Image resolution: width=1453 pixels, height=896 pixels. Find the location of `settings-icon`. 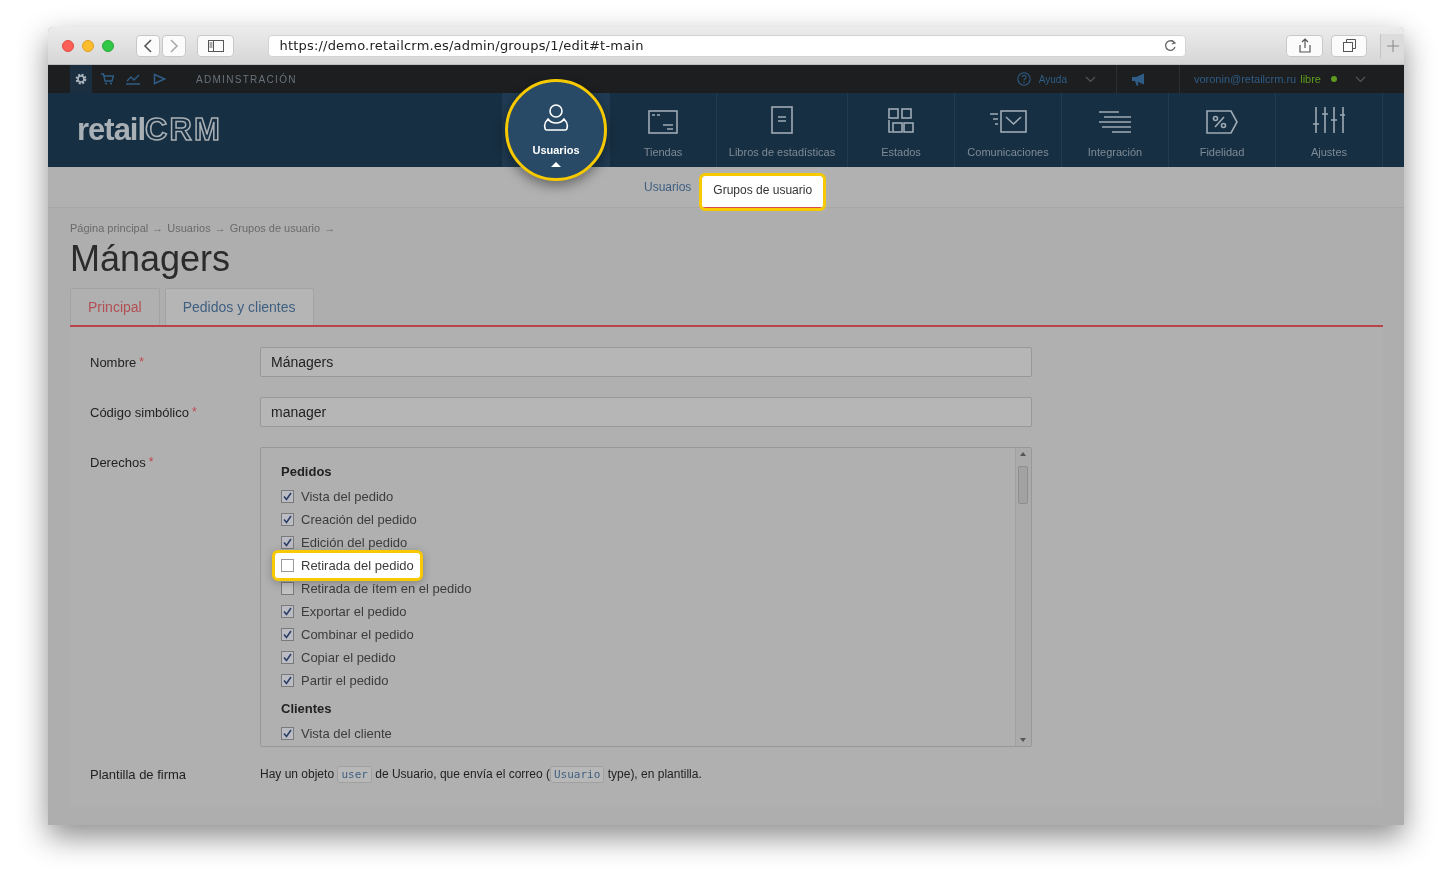

settings-icon is located at coordinates (81, 79).